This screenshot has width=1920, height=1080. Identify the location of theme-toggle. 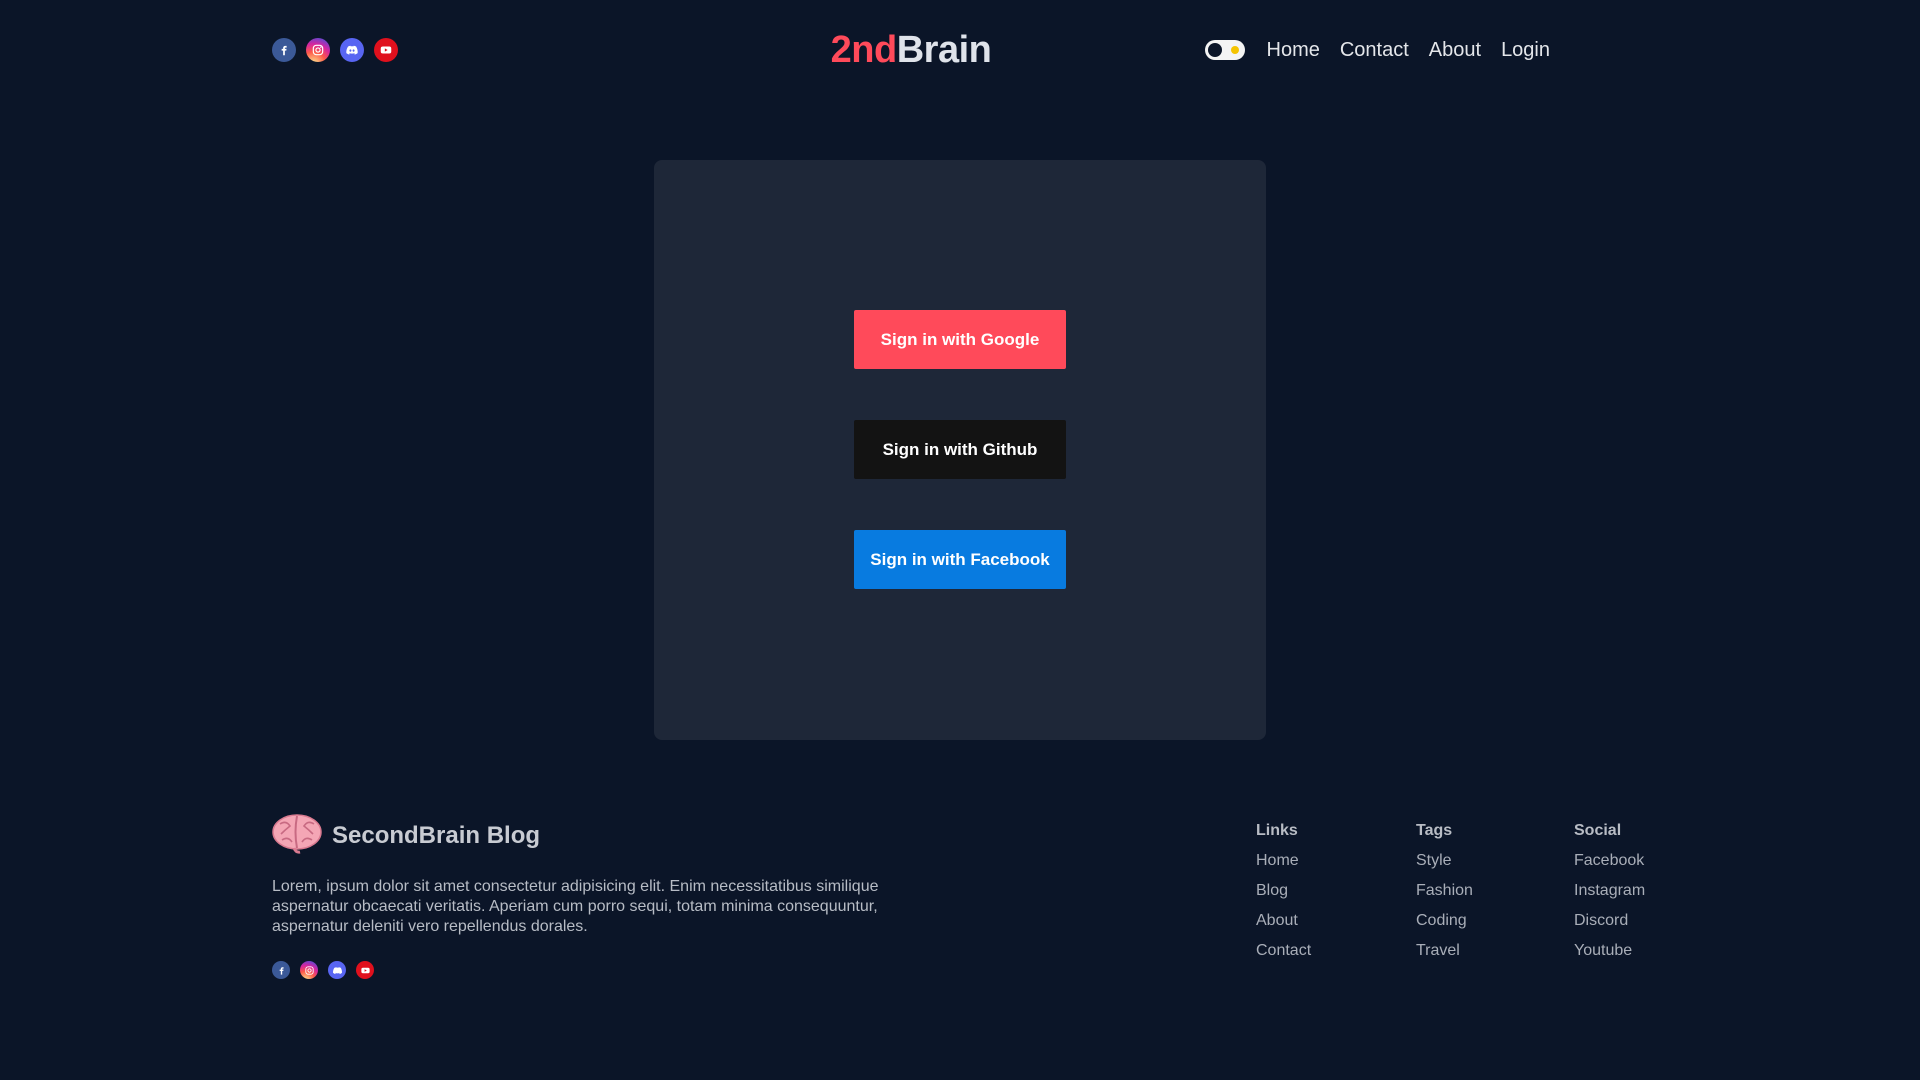
(1224, 50).